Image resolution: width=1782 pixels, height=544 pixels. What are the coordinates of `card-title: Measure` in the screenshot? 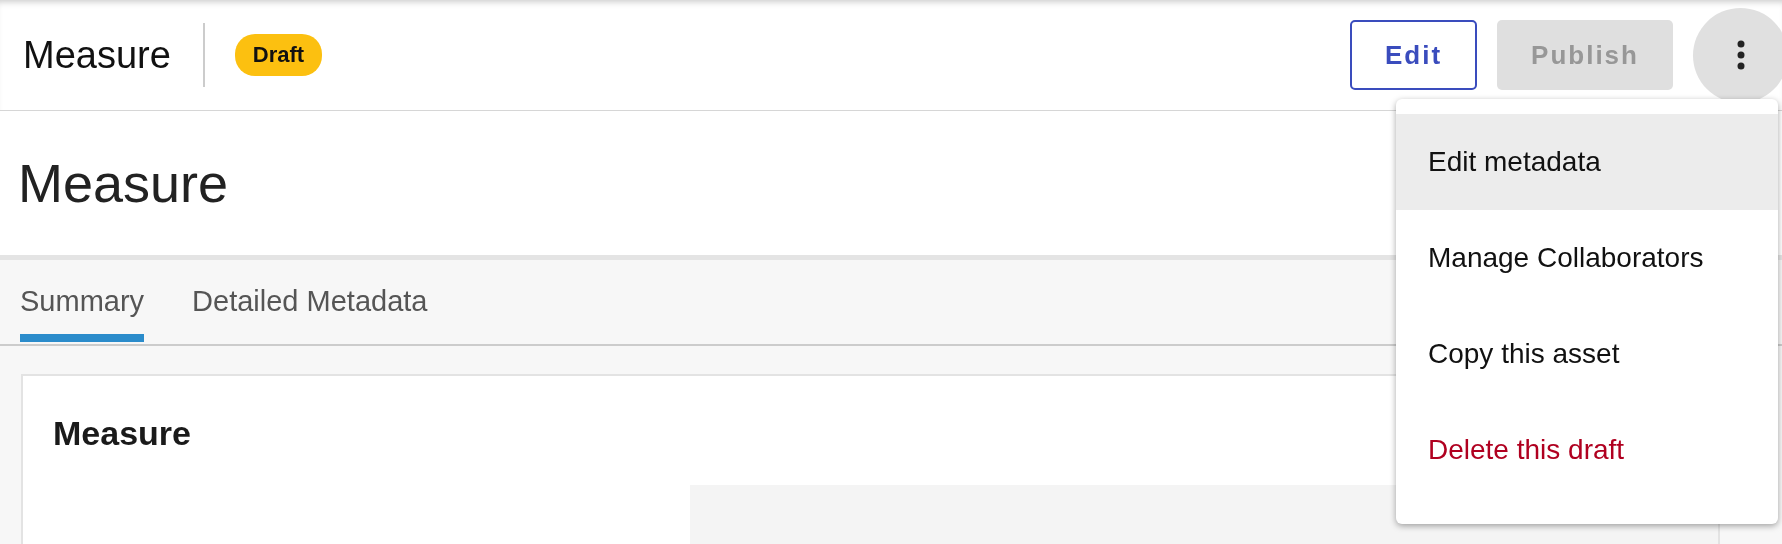 It's located at (122, 433).